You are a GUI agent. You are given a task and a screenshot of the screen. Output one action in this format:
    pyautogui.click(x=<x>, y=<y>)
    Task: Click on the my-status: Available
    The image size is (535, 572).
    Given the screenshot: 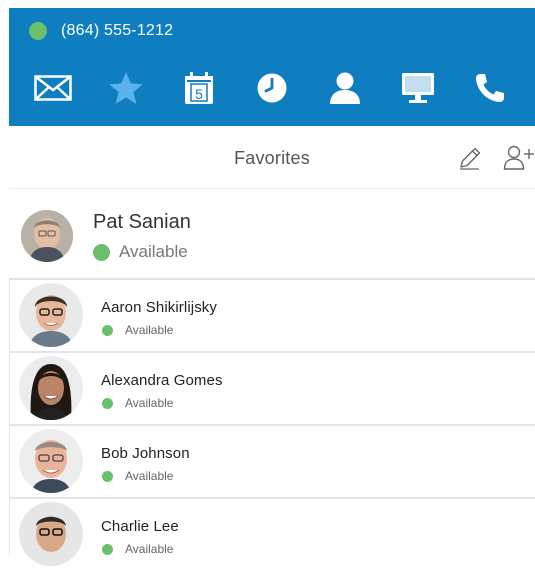 What is the action you would take?
    pyautogui.click(x=140, y=252)
    